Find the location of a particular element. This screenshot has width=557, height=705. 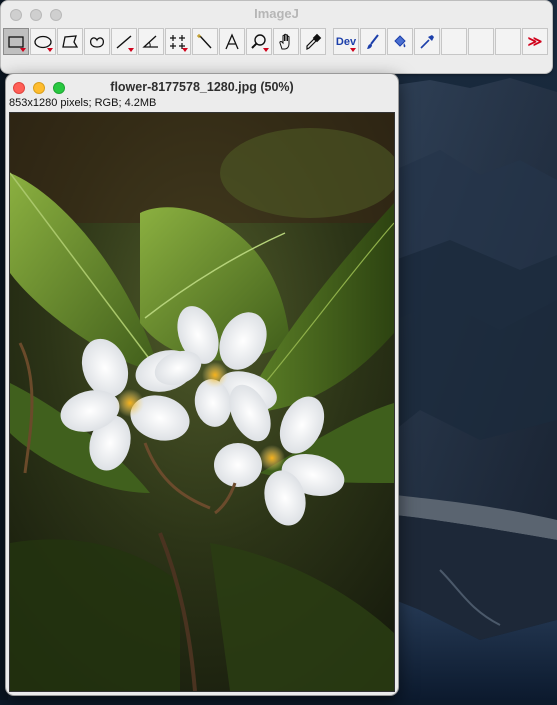

image-window-title: flower-8177578_1280.jpg (50%) is located at coordinates (202, 87).